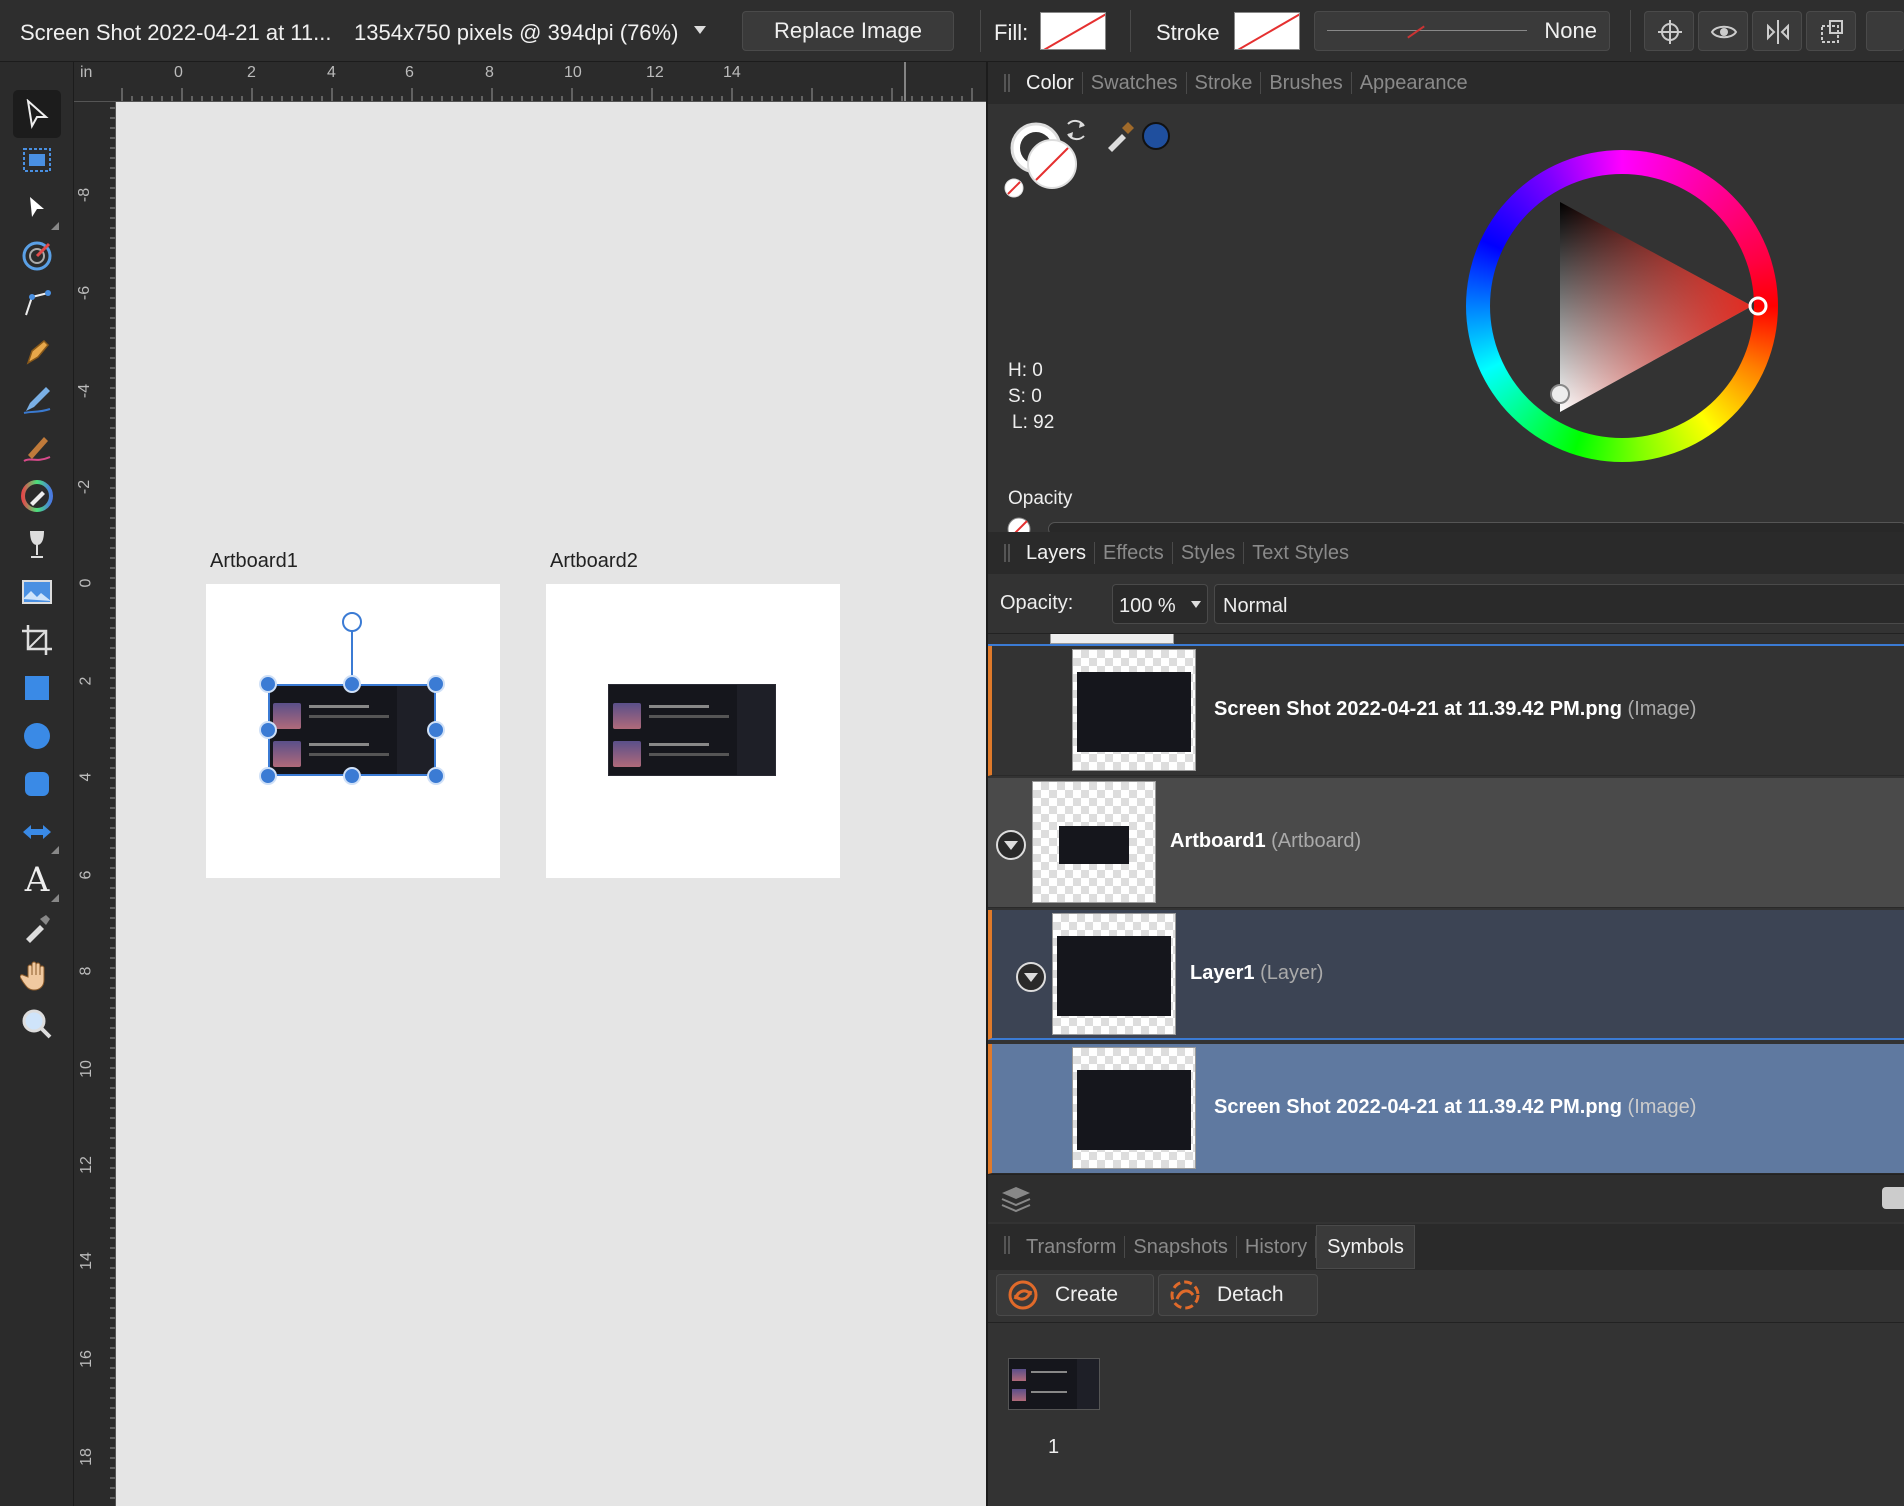 This screenshot has height=1506, width=1904. What do you see at coordinates (1134, 553) in the screenshot?
I see `tab-effects: Effects` at bounding box center [1134, 553].